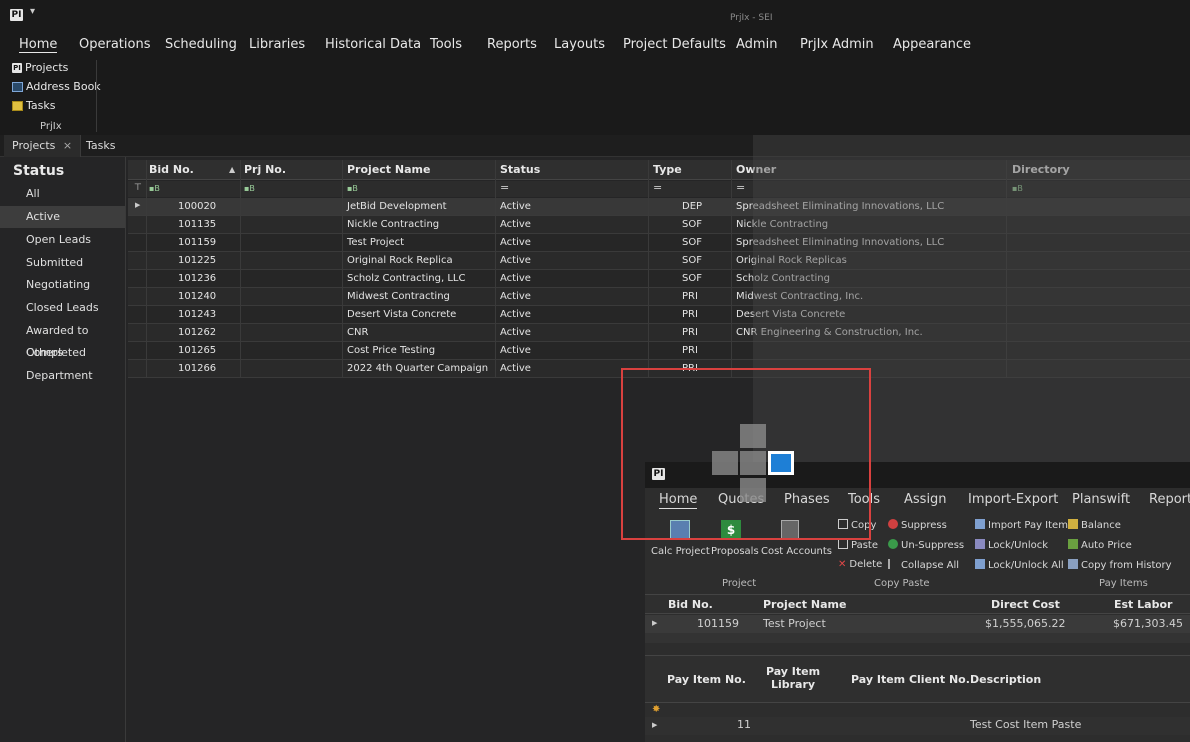 Image resolution: width=1190 pixels, height=742 pixels. What do you see at coordinates (1025, 604) in the screenshot?
I see `col-direct-cost: Direct Cost` at bounding box center [1025, 604].